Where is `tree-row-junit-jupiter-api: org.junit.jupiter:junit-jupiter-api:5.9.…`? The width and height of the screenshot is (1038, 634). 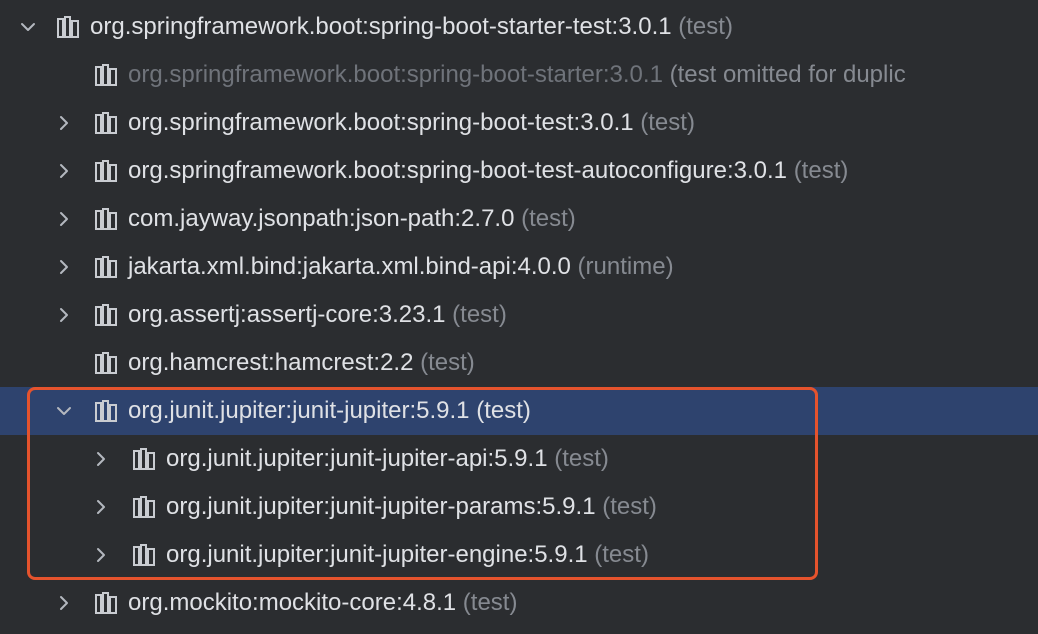
tree-row-junit-jupiter-api: org.junit.jupiter:junit-jupiter-api:5.9.… is located at coordinates (519, 459).